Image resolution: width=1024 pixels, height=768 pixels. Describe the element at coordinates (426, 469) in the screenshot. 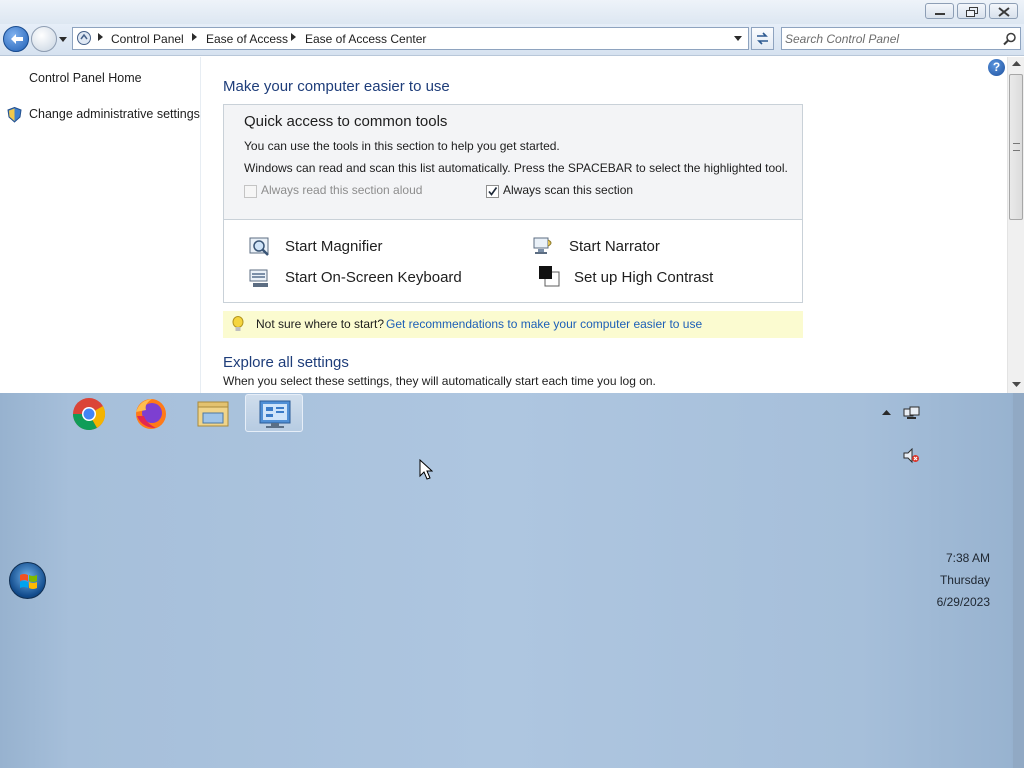

I see `mouse-pointer-icon` at that location.